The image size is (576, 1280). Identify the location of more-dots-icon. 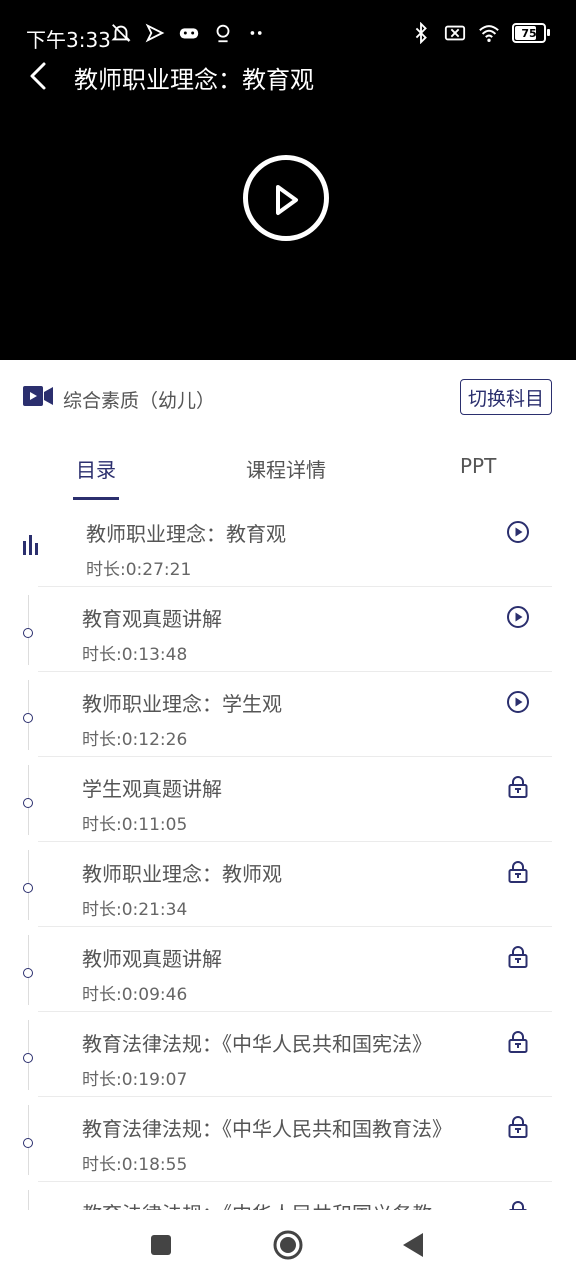
(256, 33).